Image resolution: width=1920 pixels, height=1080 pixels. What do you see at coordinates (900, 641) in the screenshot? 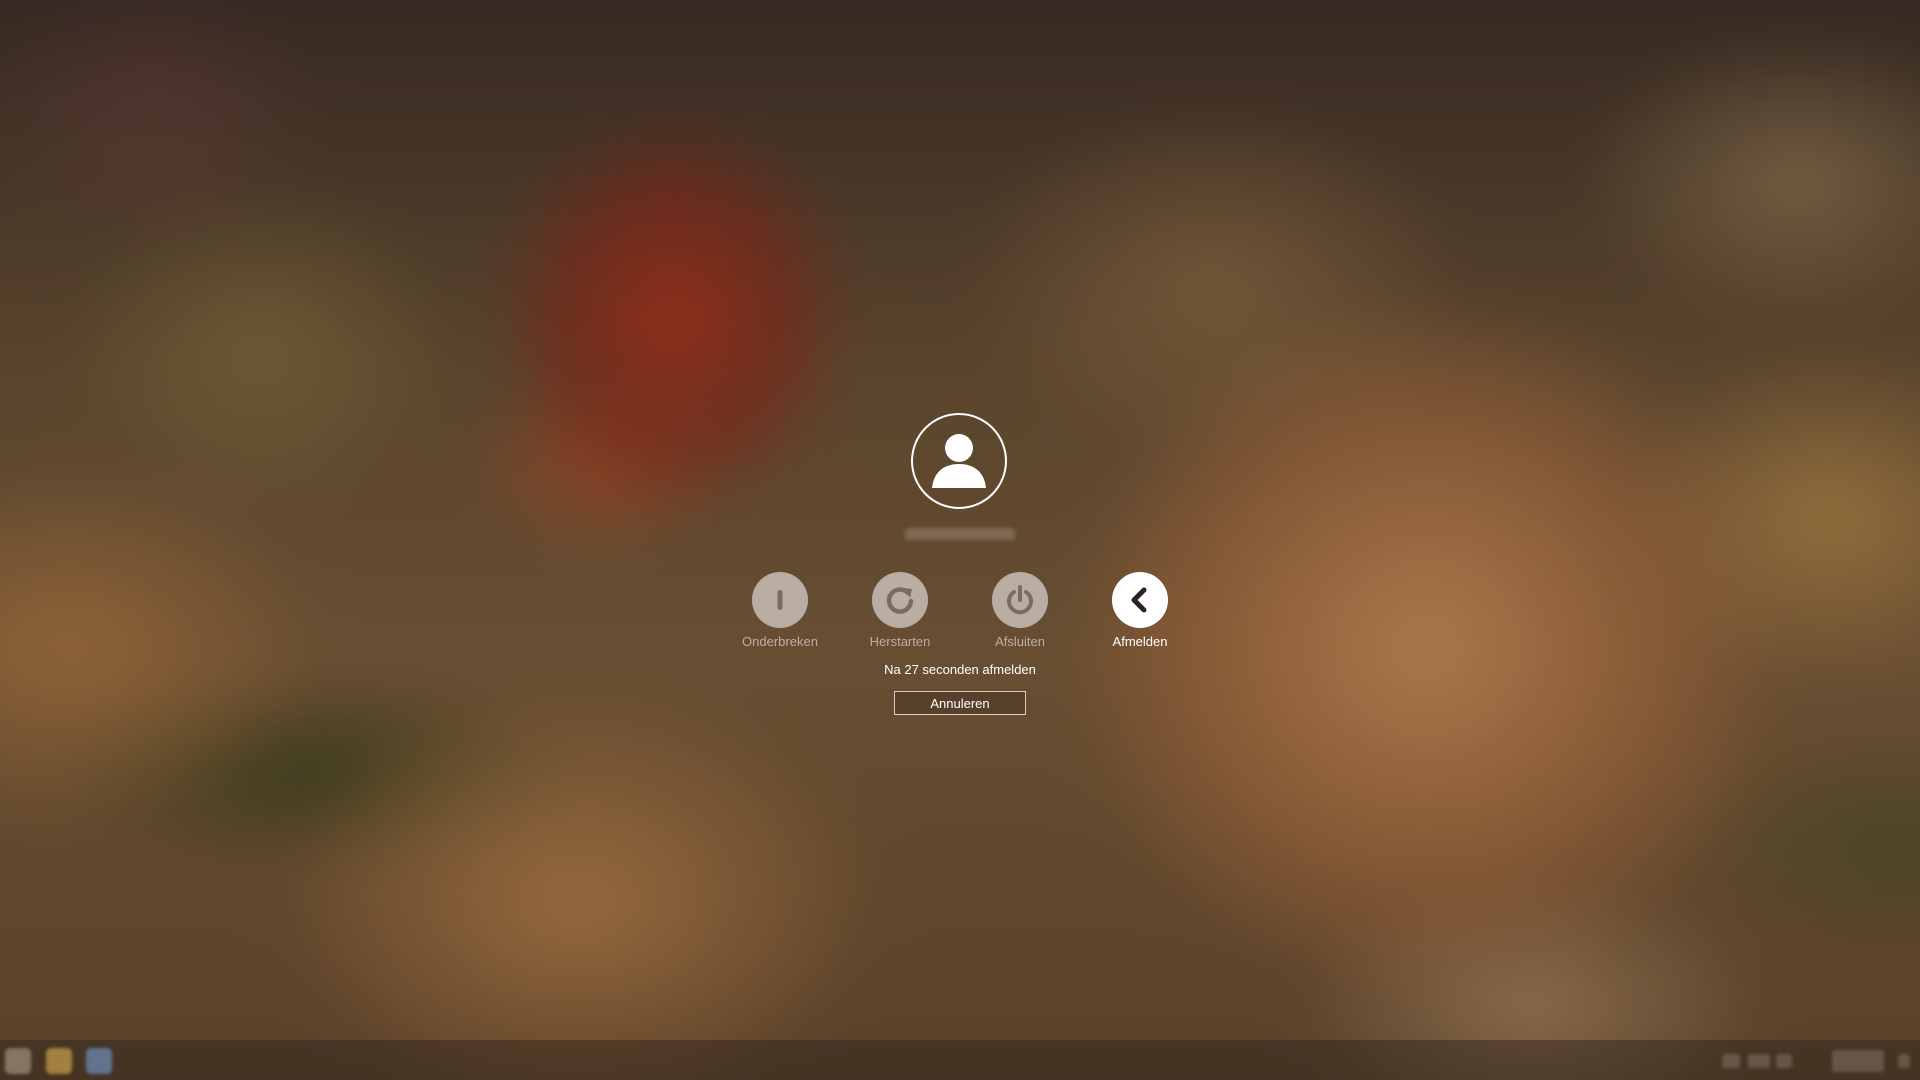
I see `restart-label: Herstarten` at bounding box center [900, 641].